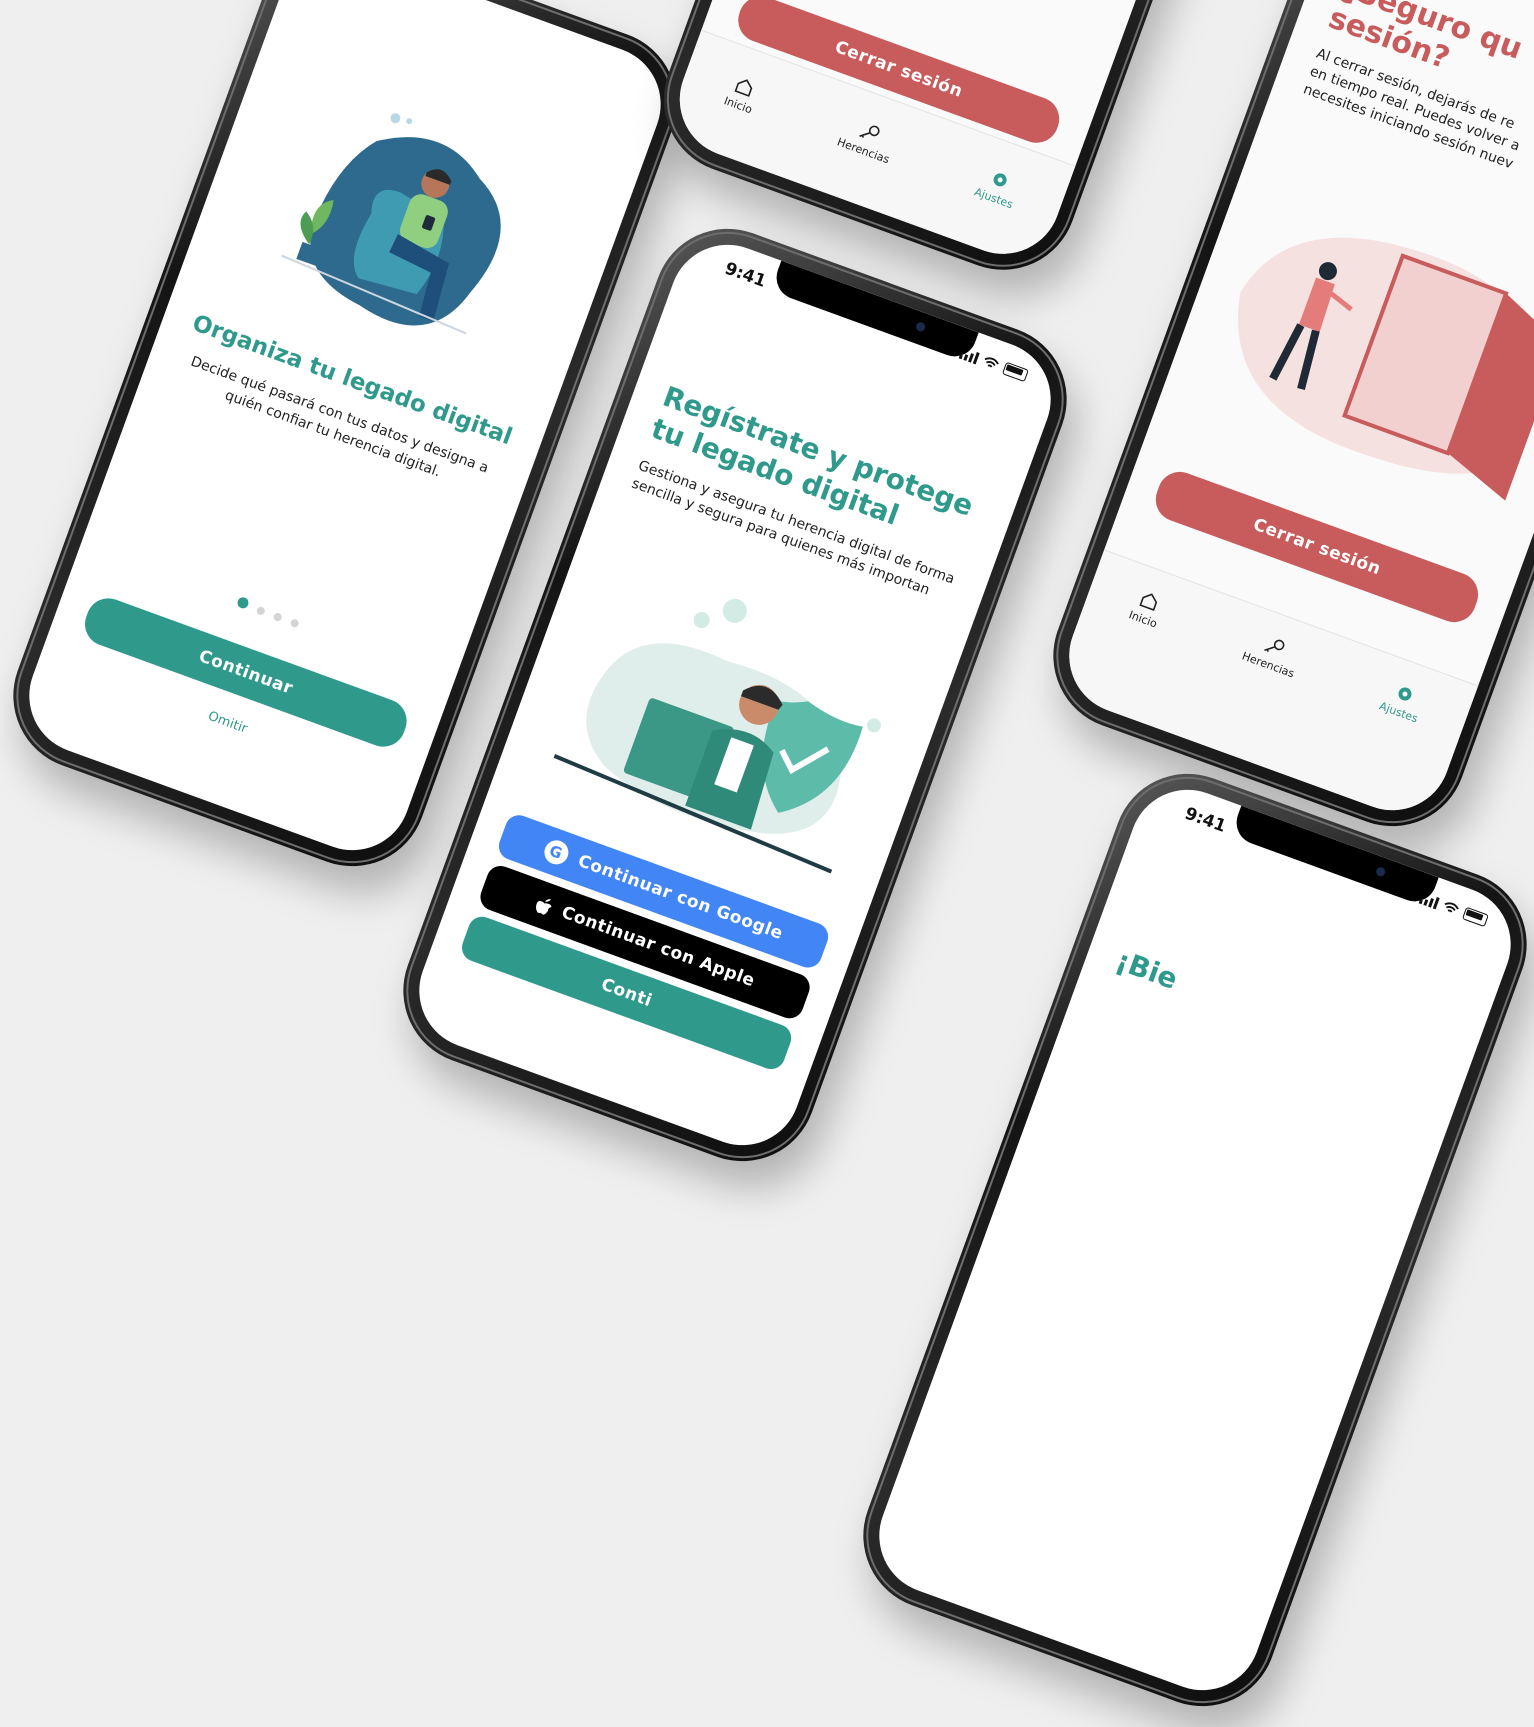 This screenshot has width=1534, height=1727. What do you see at coordinates (1146, 969) in the screenshot?
I see `welcome-title: ¡Bie` at bounding box center [1146, 969].